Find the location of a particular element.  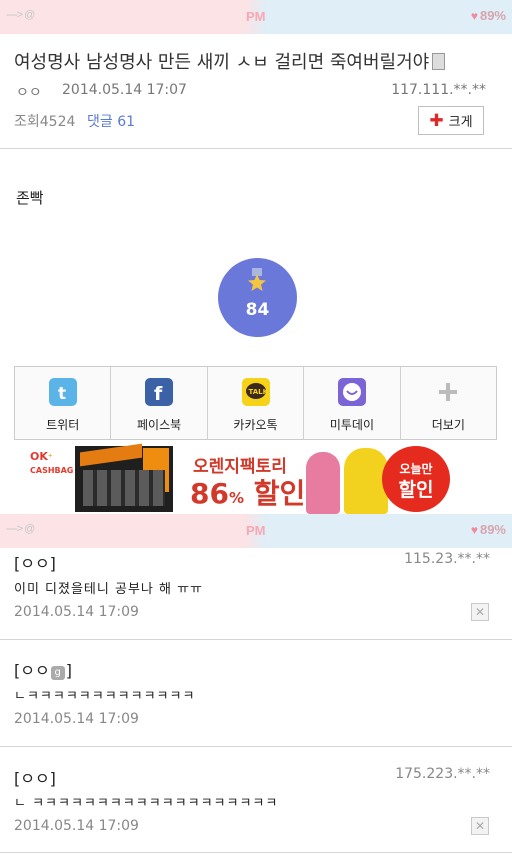

svg-text: TALK is located at coordinates (258, 392).